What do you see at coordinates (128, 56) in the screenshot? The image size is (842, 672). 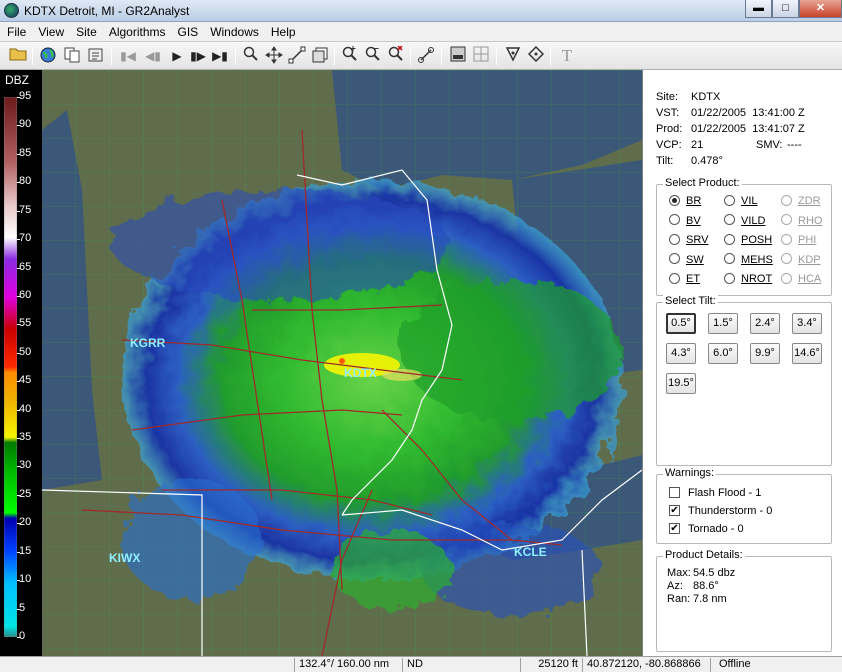 I see `skip-start-icon: ▮◀` at bounding box center [128, 56].